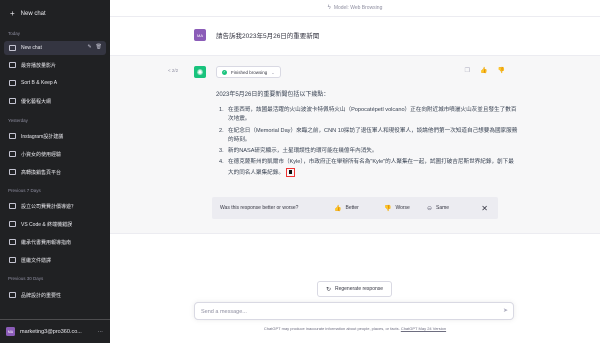 Image resolution: width=600 pixels, height=343 pixels. Describe the element at coordinates (273, 95) in the screenshot. I see `answer-intro: 2023年5月26日的重要新聞包括以下幾點：` at that location.